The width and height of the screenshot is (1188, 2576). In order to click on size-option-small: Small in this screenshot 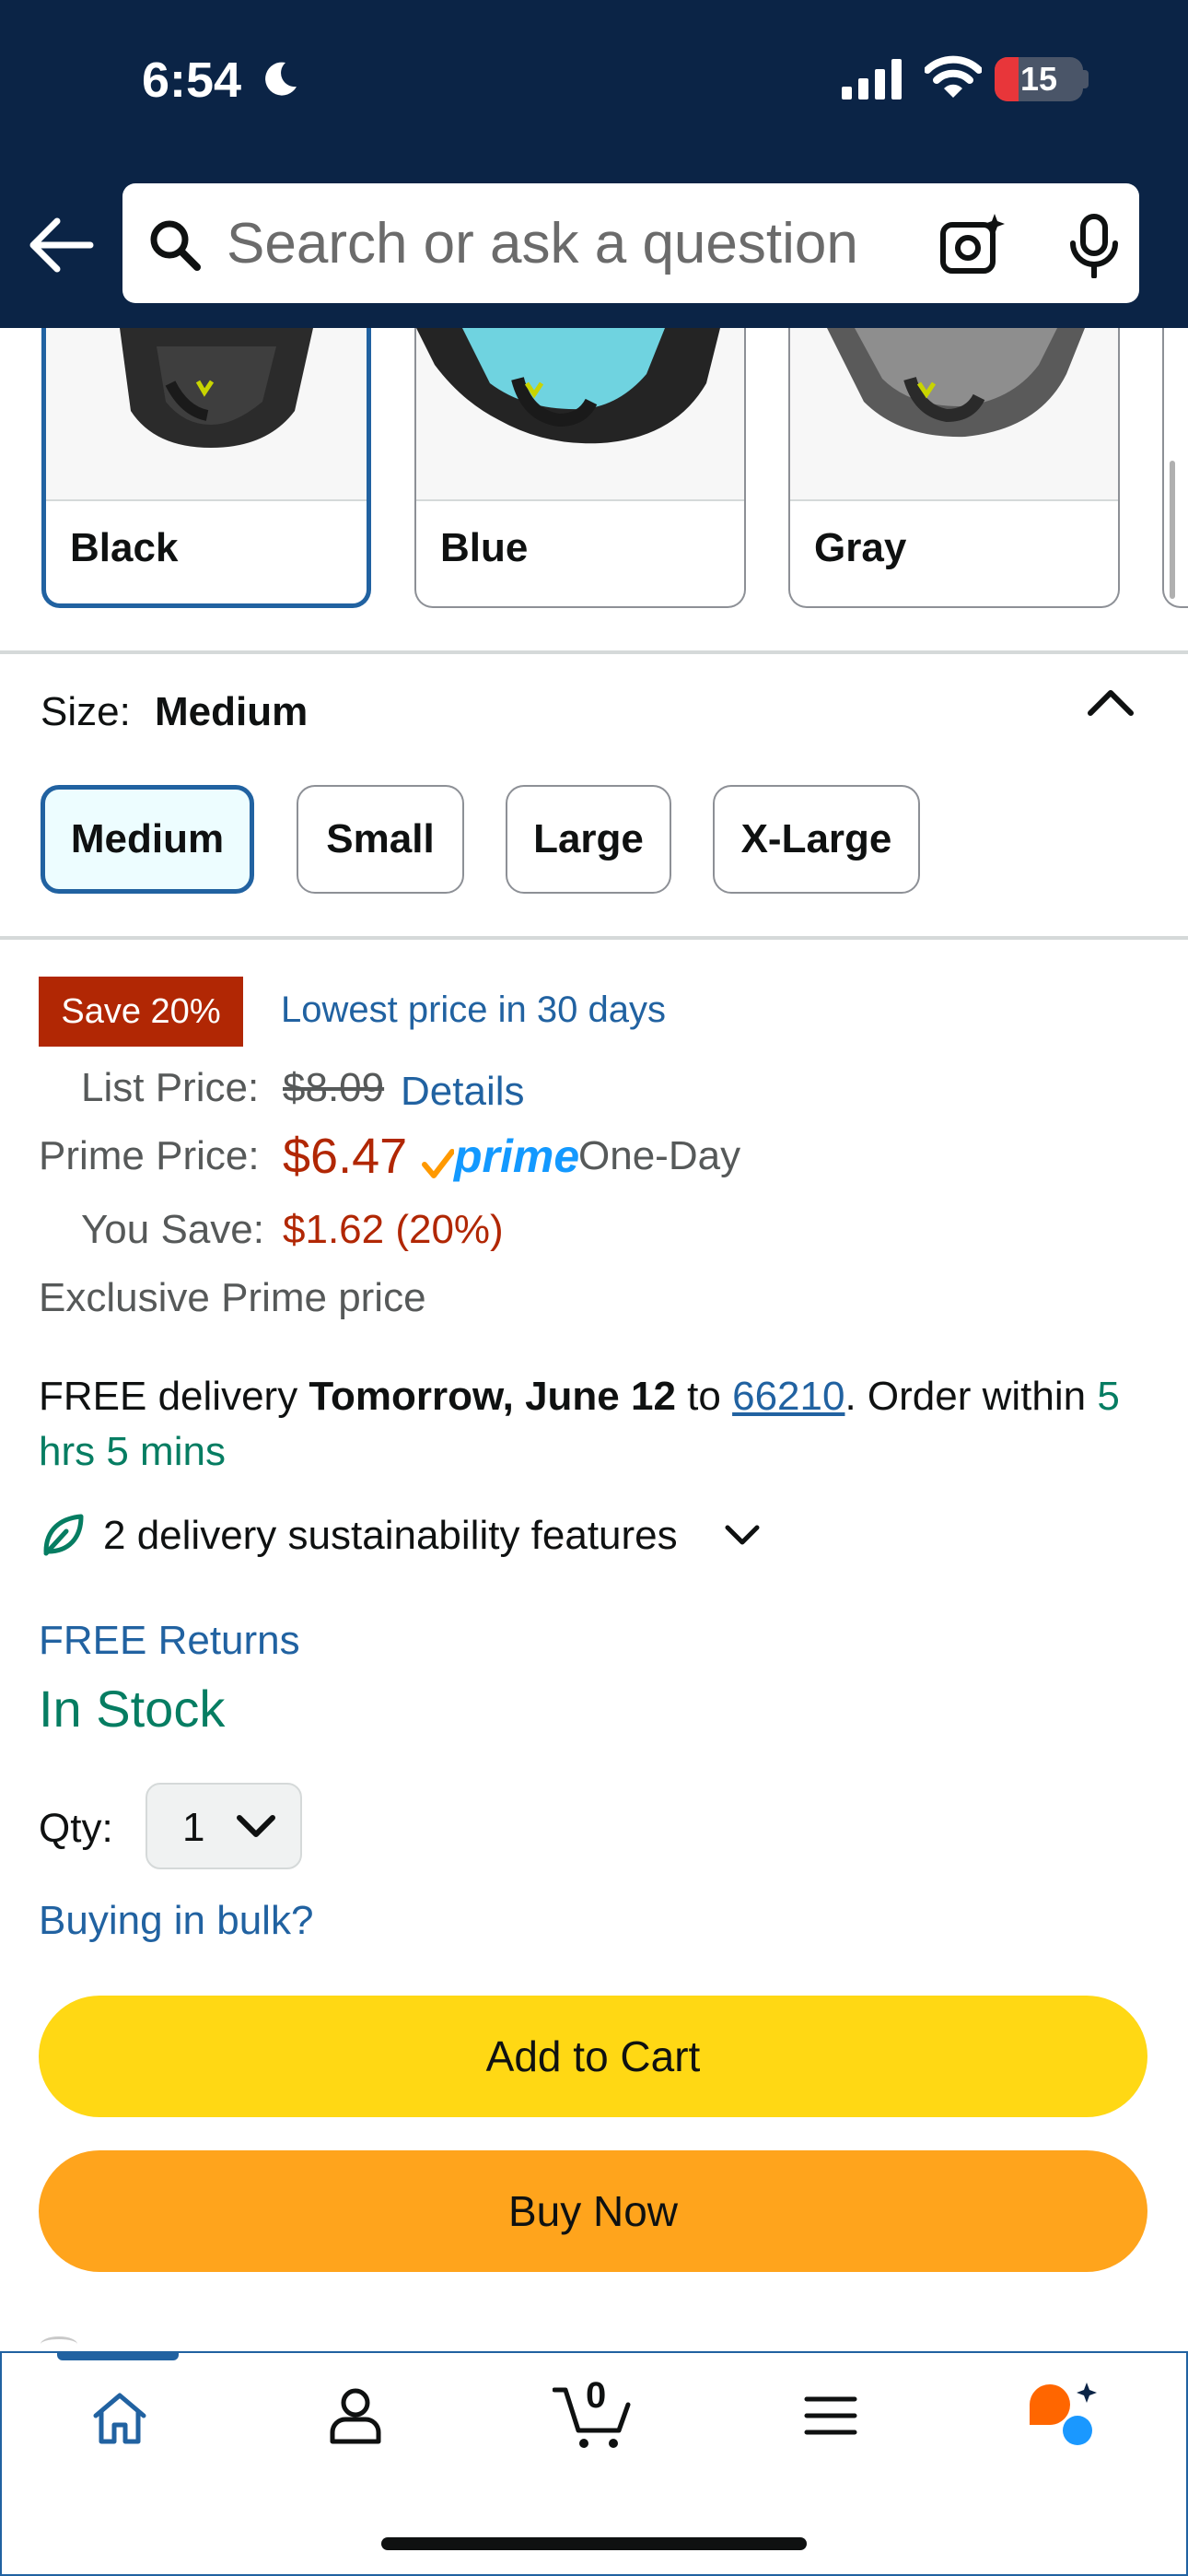, I will do `click(380, 839)`.